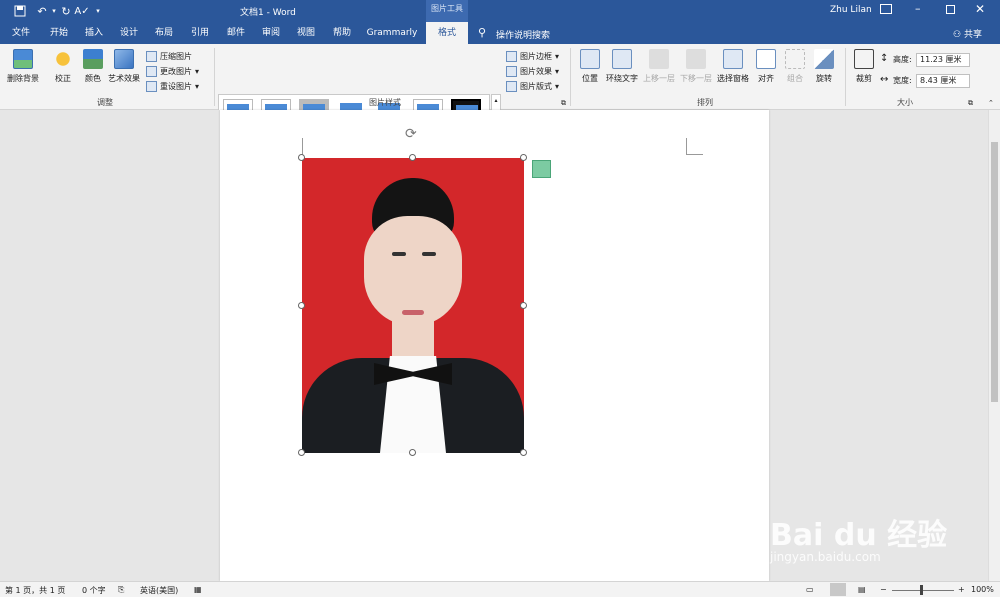  I want to click on size-group-label: 大小, so click(905, 102).